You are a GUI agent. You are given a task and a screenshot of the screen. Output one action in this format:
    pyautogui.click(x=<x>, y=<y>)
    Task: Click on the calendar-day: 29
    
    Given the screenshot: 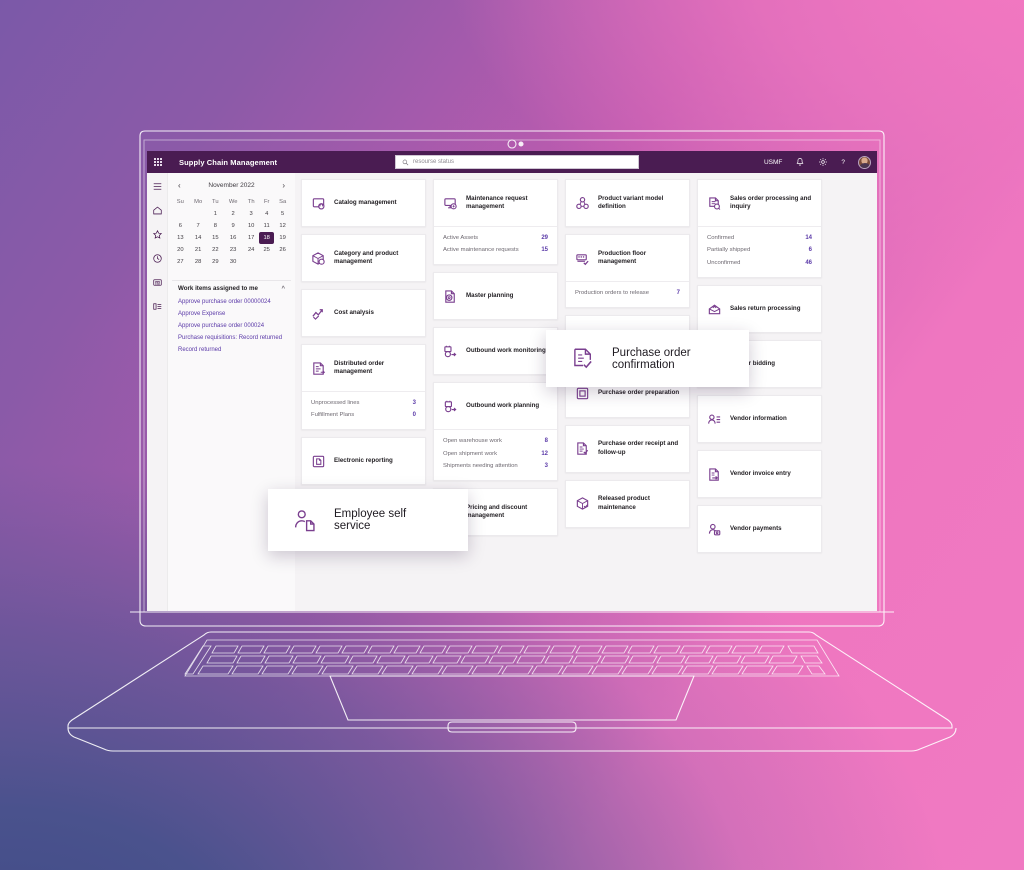 What is the action you would take?
    pyautogui.click(x=215, y=262)
    